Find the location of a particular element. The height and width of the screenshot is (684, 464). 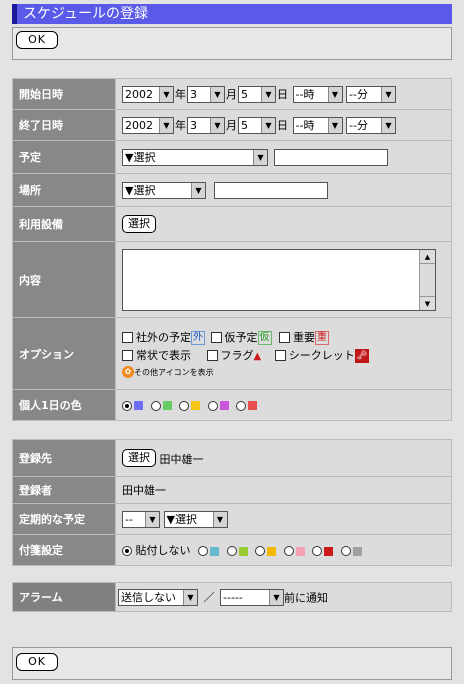

option-outside: 社外の予定外 is located at coordinates (163, 337).